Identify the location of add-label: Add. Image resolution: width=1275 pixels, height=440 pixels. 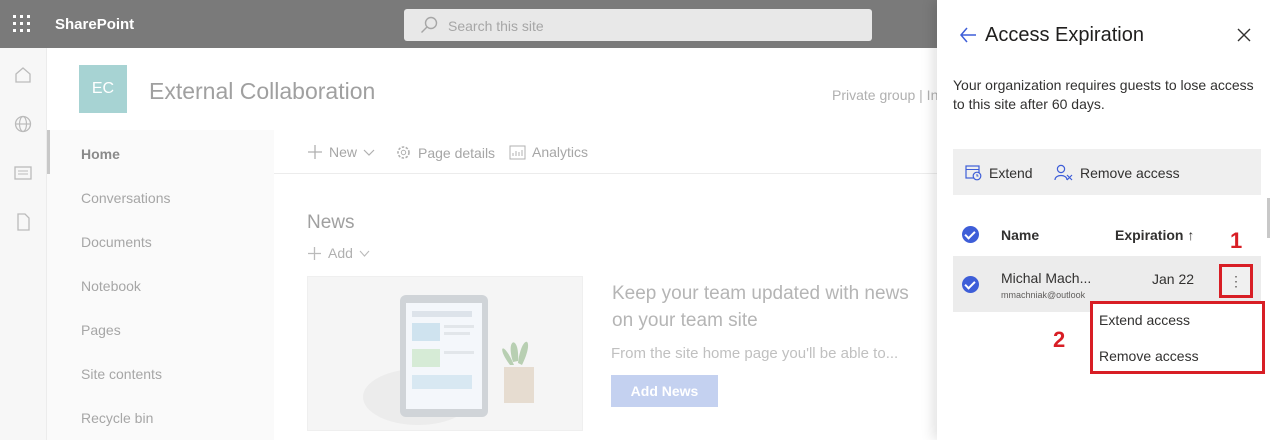
(340, 253).